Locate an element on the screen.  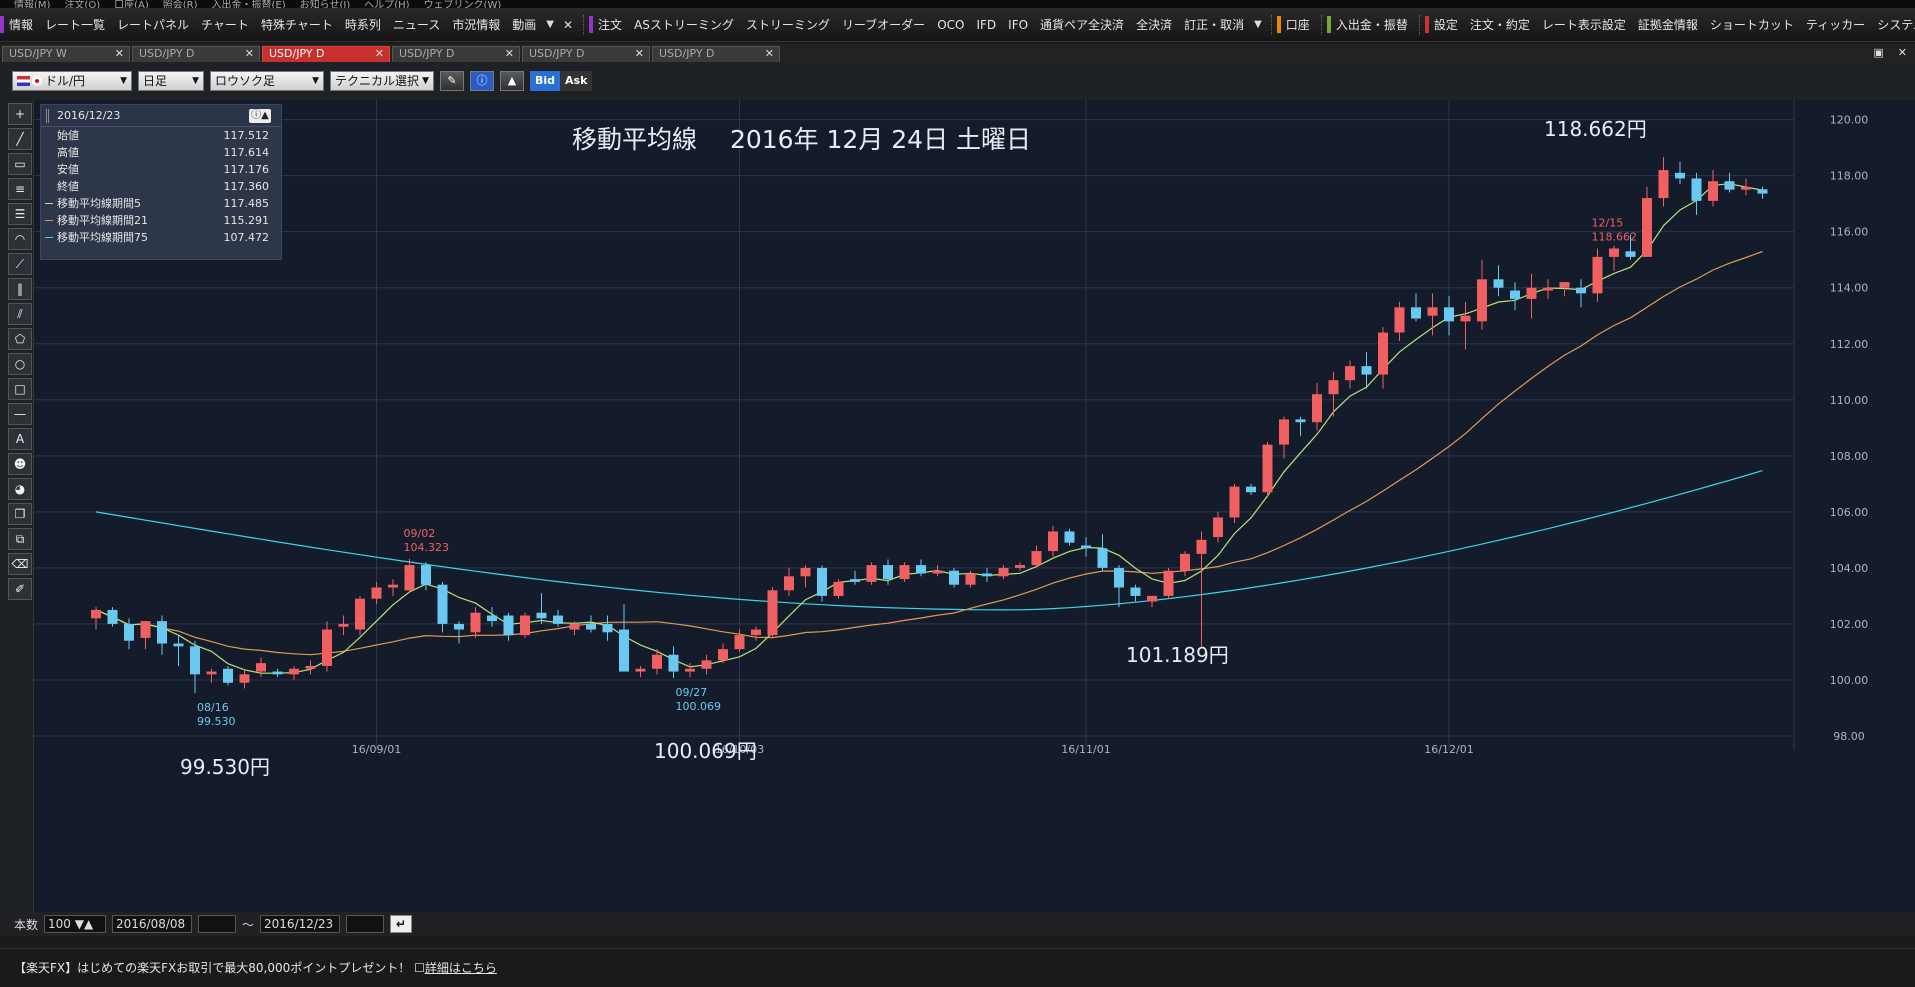
trendline-icon: ╱ is located at coordinates (20, 139).